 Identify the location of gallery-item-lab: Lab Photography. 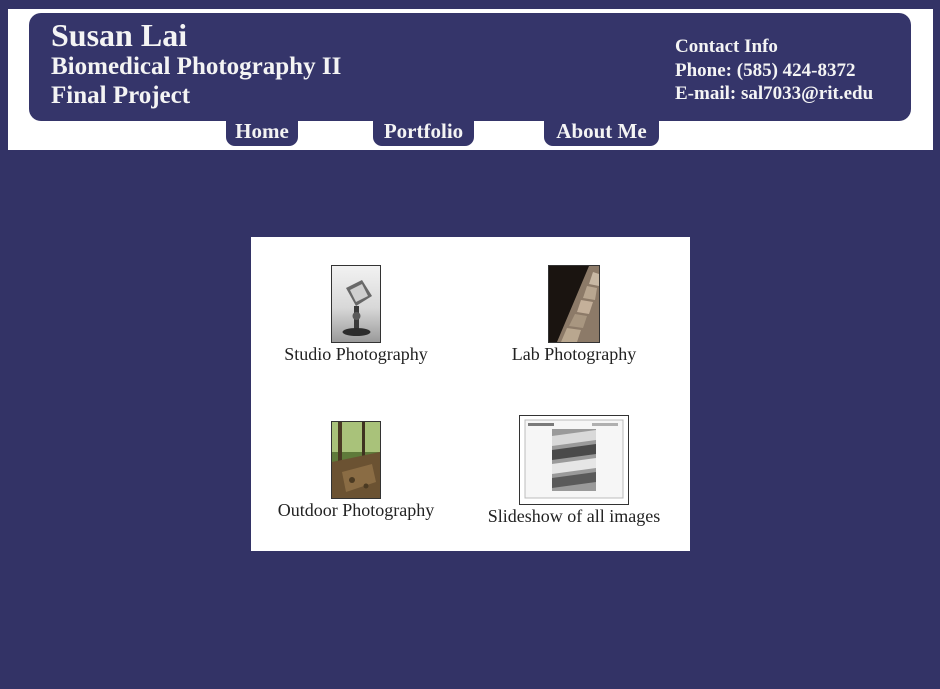
(574, 315).